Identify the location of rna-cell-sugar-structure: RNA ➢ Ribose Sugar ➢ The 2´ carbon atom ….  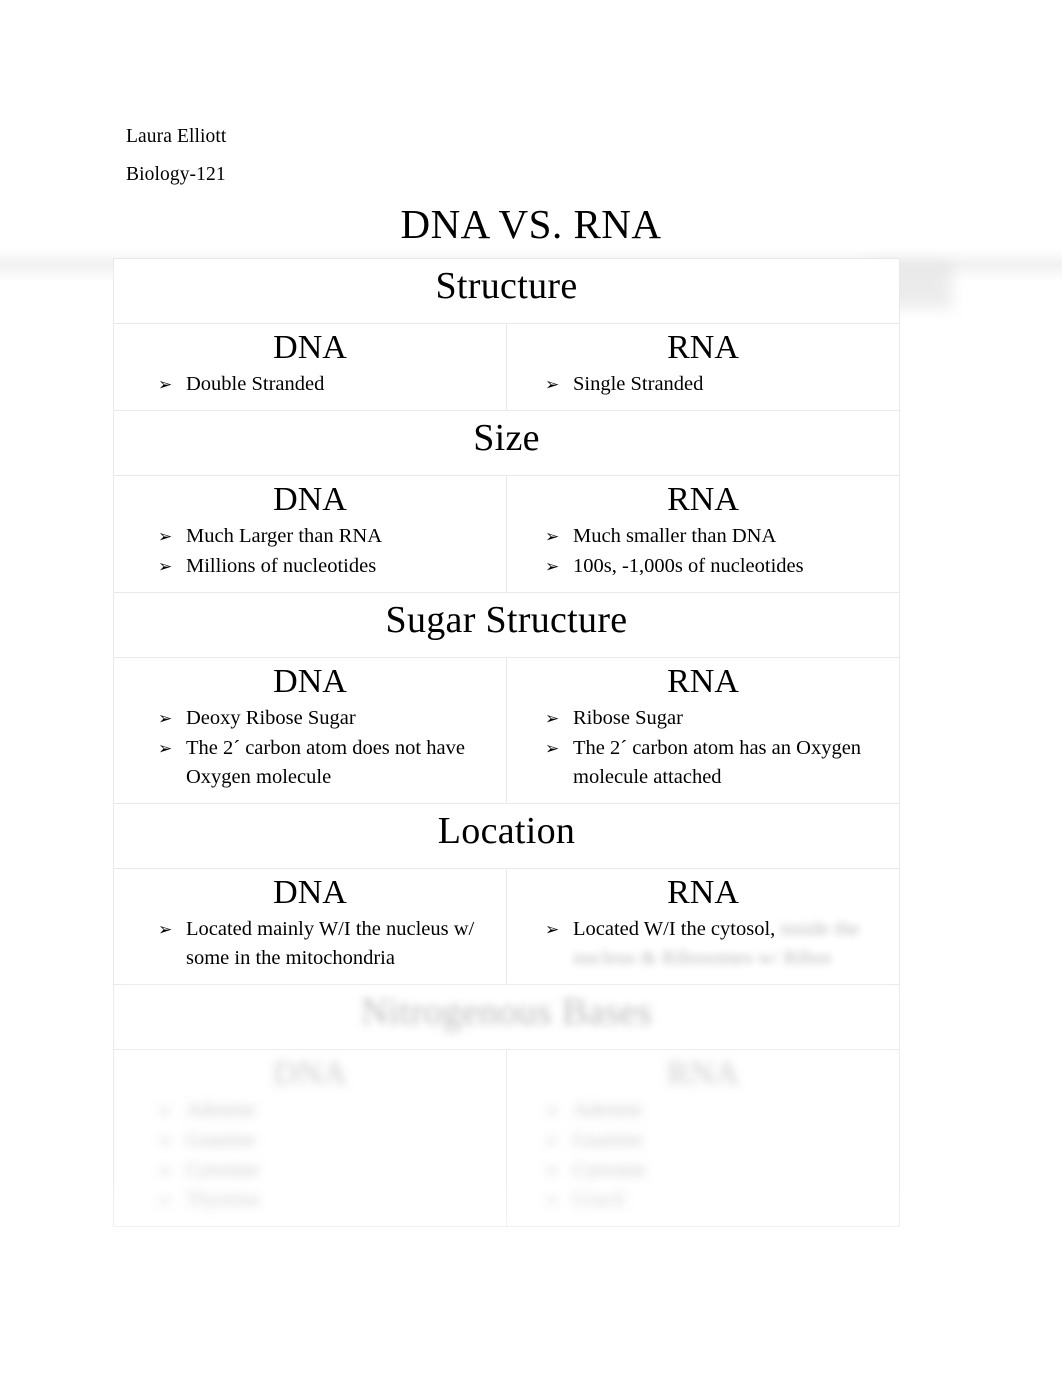
(703, 730).